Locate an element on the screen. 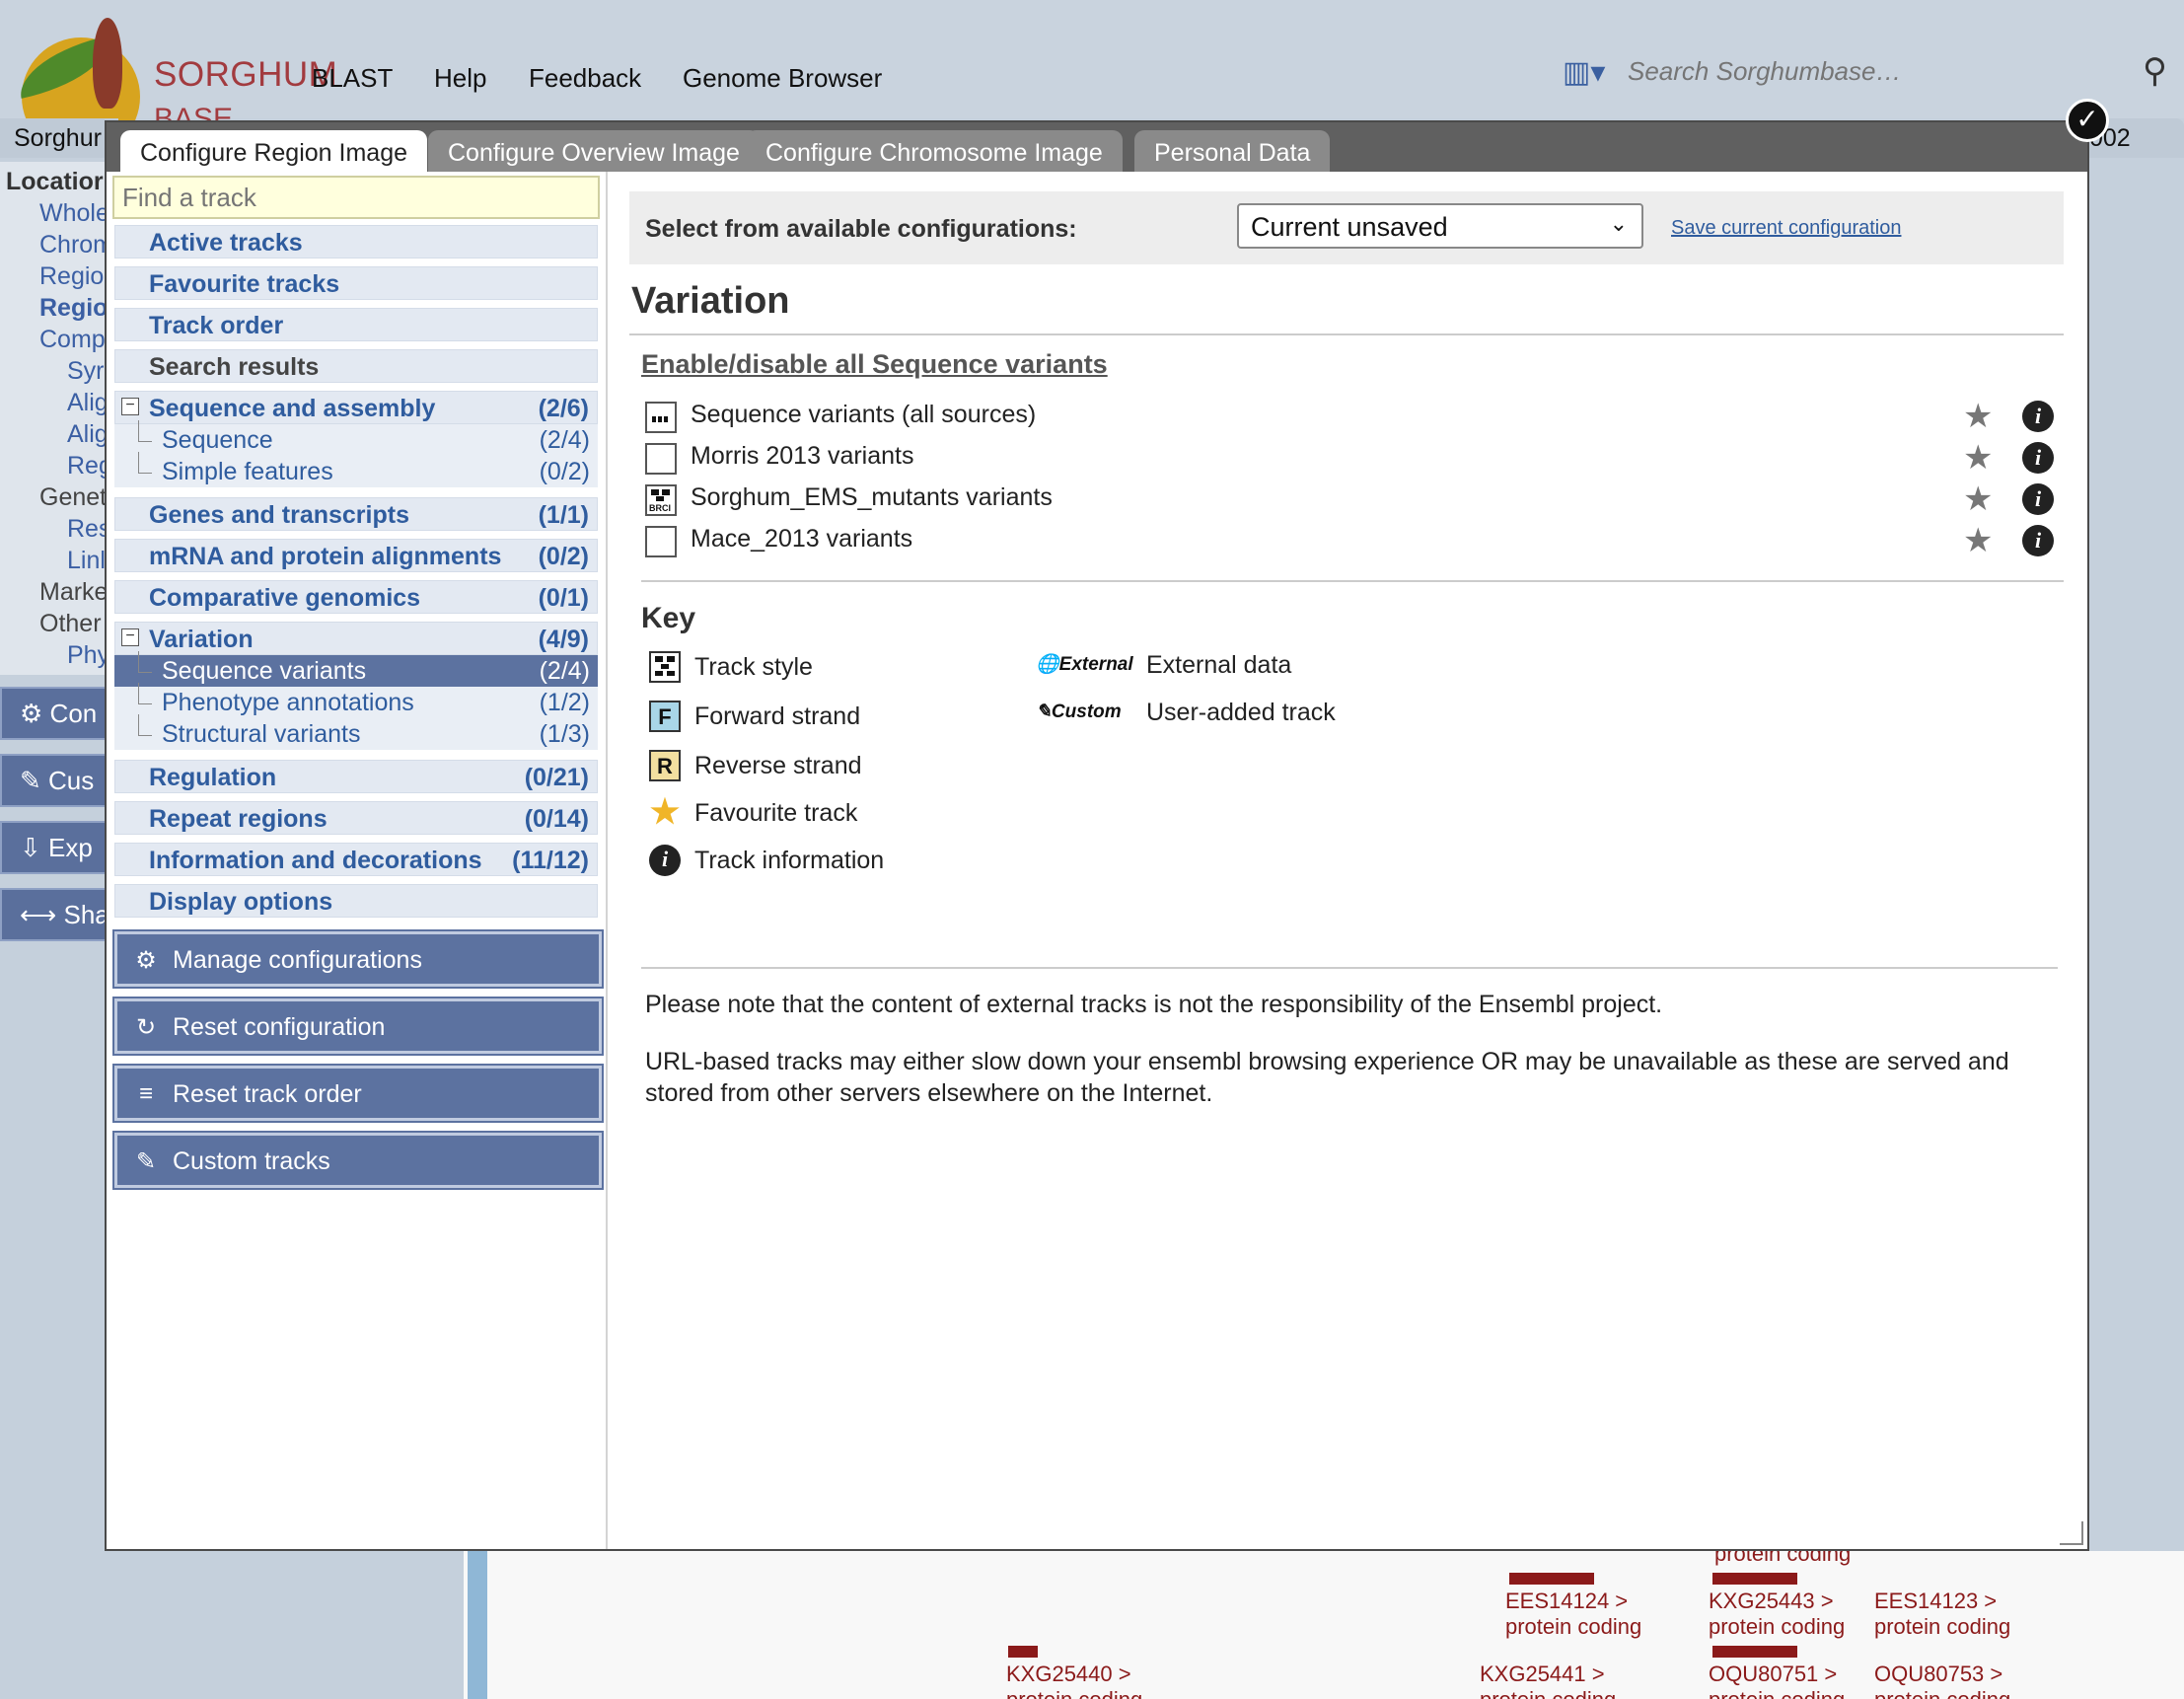 The height and width of the screenshot is (1699, 2184). feature-label: KXG25440 >protein coding is located at coordinates (1074, 1681).